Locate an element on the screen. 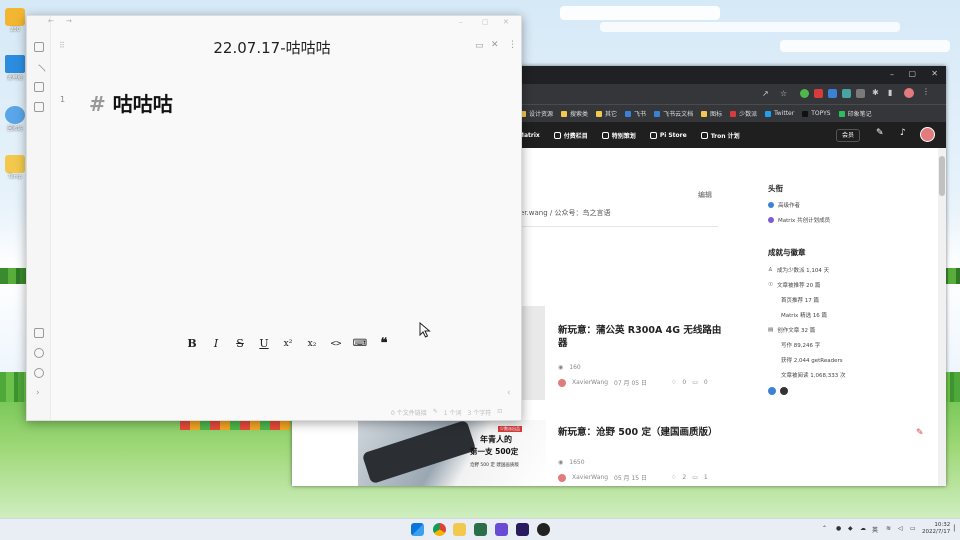 The width and height of the screenshot is (960, 540). inline-code-button: <> is located at coordinates (336, 343).